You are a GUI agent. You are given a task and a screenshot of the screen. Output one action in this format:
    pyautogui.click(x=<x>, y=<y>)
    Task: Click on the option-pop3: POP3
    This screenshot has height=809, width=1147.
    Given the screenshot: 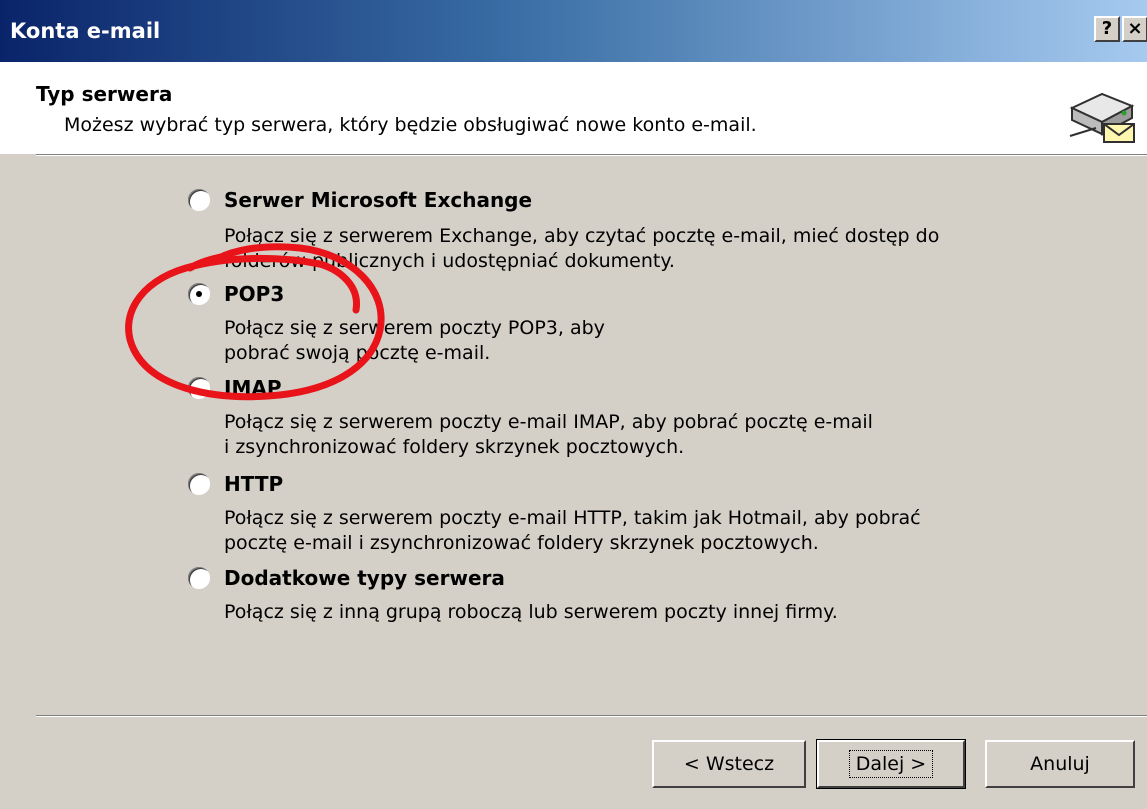 What is the action you would take?
    pyautogui.click(x=236, y=294)
    